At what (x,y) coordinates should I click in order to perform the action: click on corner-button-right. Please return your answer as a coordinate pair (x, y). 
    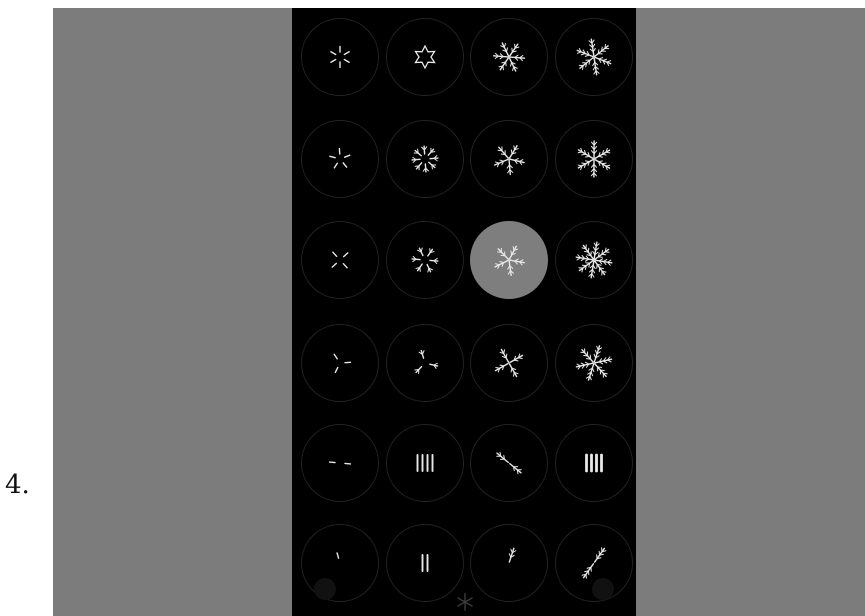
    Looking at the image, I should click on (603, 589).